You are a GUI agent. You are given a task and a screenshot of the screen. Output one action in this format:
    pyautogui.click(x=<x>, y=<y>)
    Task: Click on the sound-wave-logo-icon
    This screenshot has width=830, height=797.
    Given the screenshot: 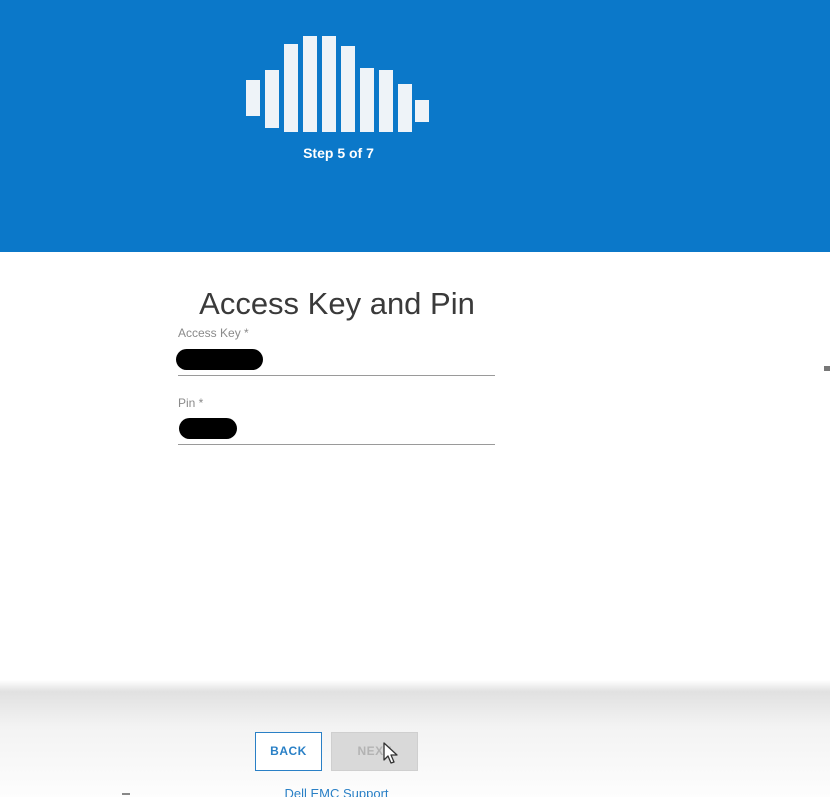 What is the action you would take?
    pyautogui.click(x=338, y=83)
    